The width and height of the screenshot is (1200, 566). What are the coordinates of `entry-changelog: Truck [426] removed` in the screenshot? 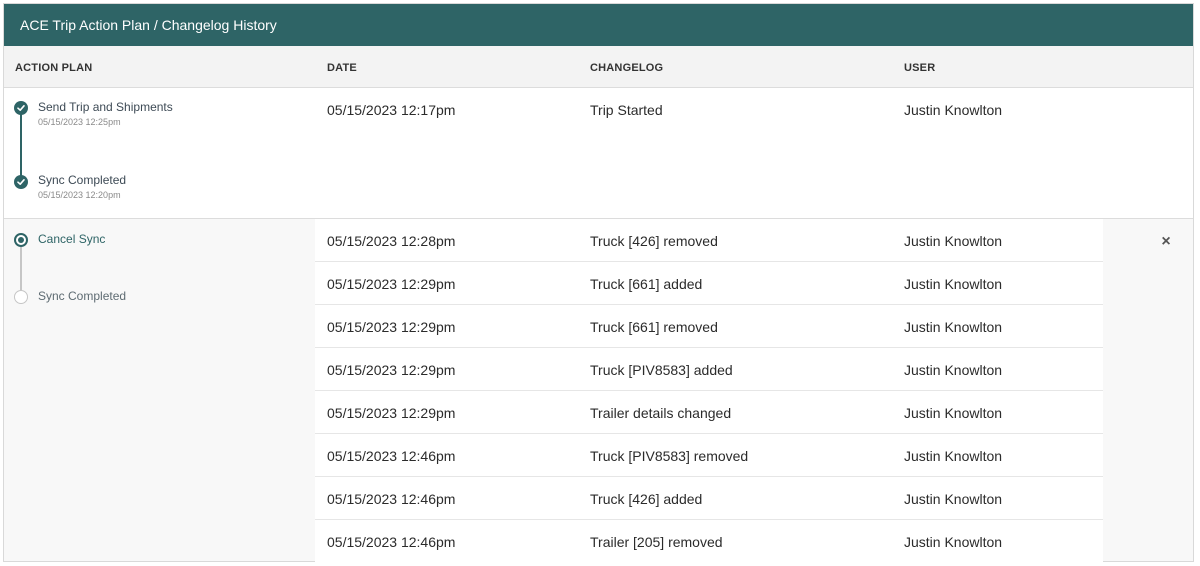 It's located at (654, 241).